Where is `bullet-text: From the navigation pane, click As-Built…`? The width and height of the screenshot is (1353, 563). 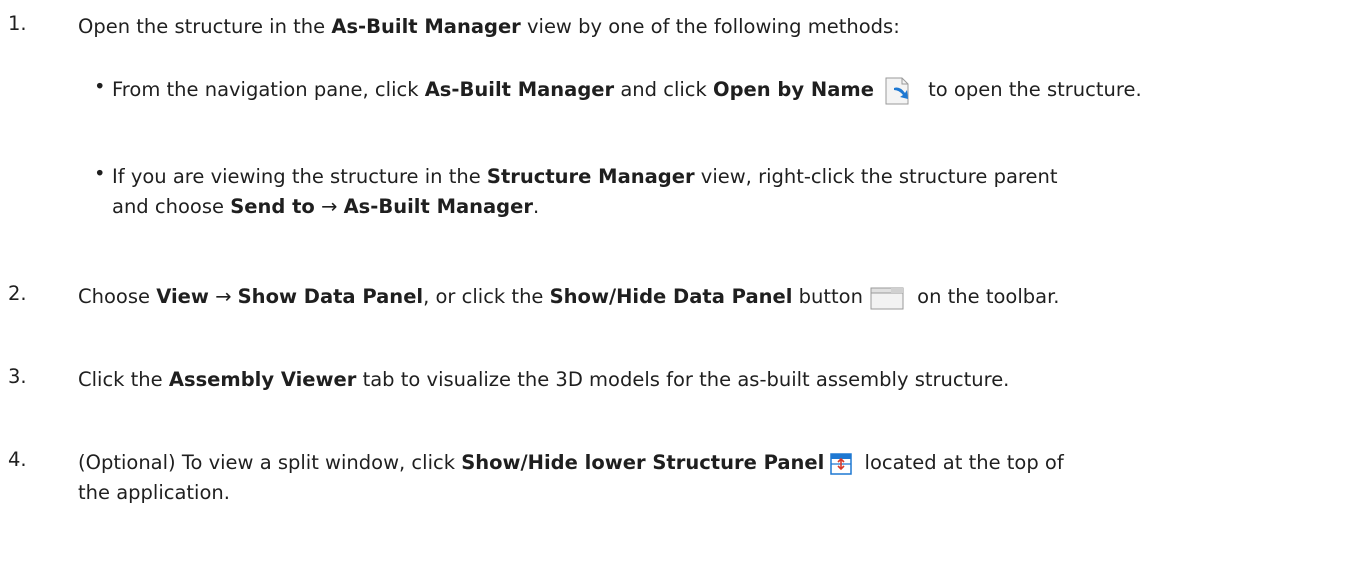
bullet-text: From the navigation pane, click As-Built… is located at coordinates (712, 90).